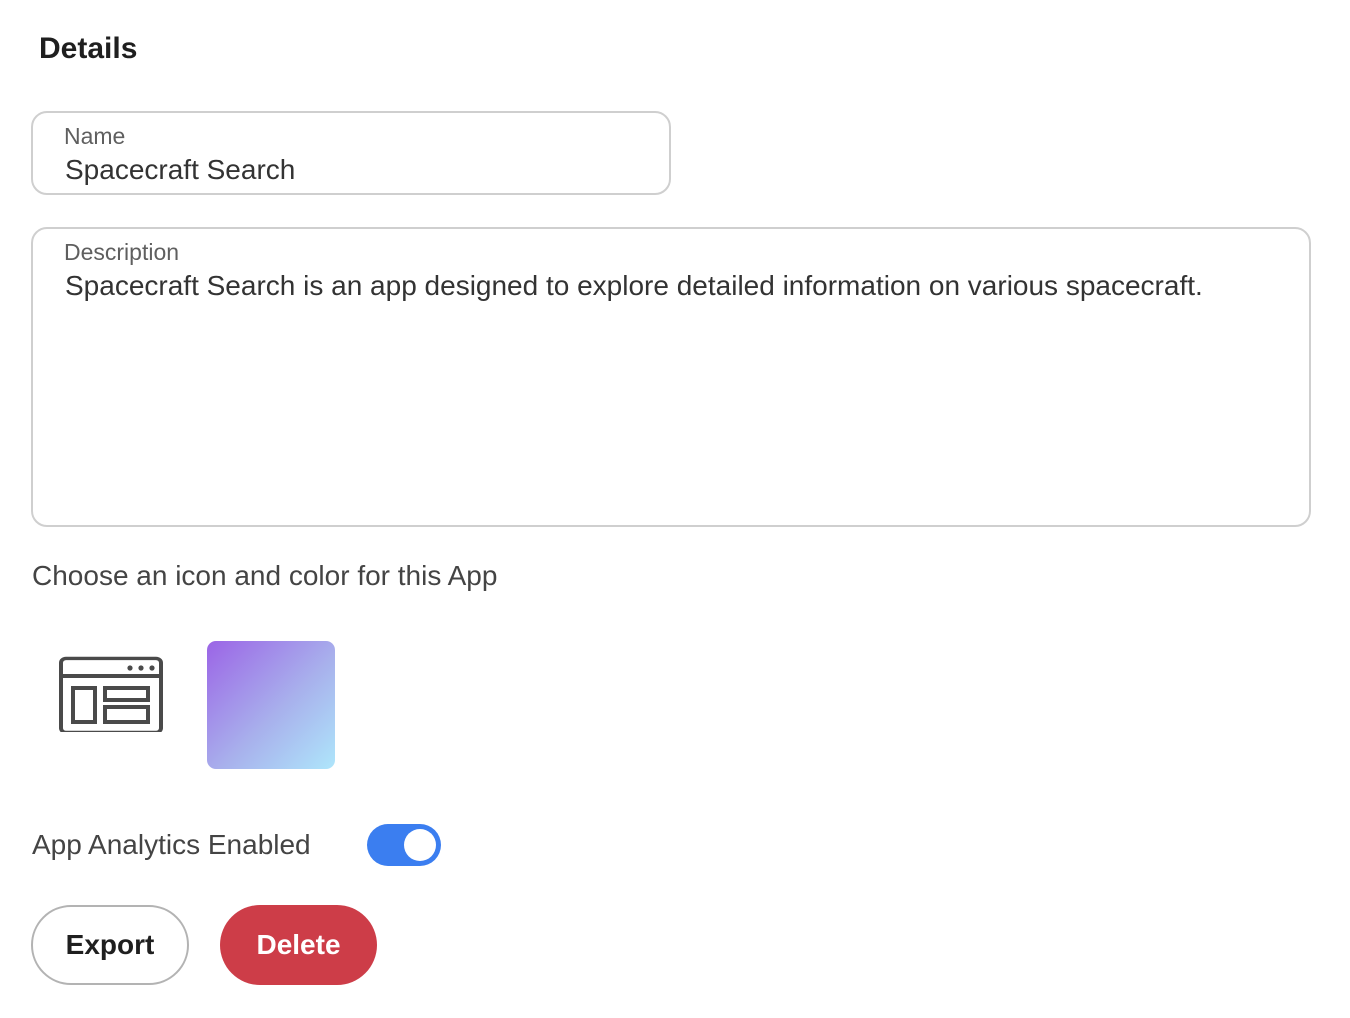 This screenshot has height=1018, width=1350. I want to click on page-title: Details, so click(88, 48).